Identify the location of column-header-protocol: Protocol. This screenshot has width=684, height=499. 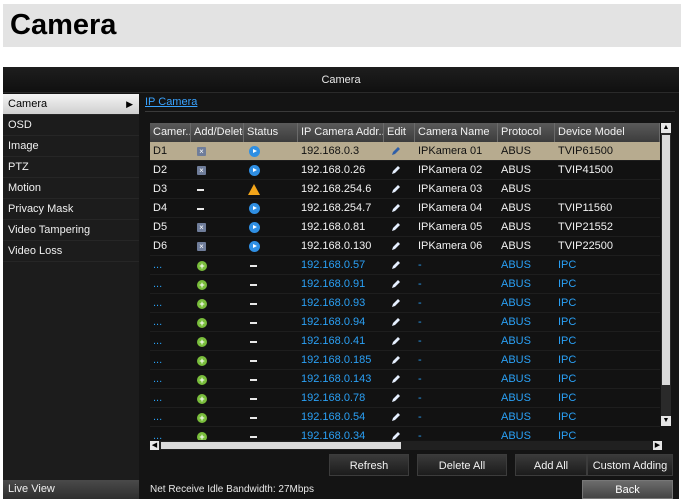
(526, 132).